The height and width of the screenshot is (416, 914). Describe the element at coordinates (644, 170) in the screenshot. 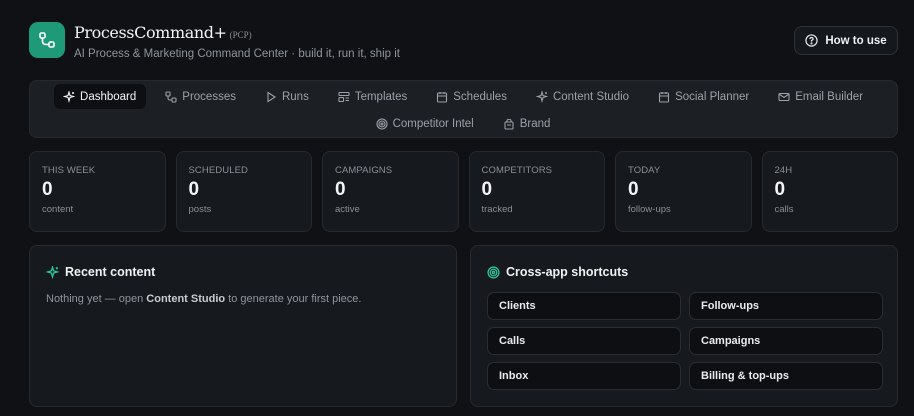

I see `stat-label: TODAY` at that location.